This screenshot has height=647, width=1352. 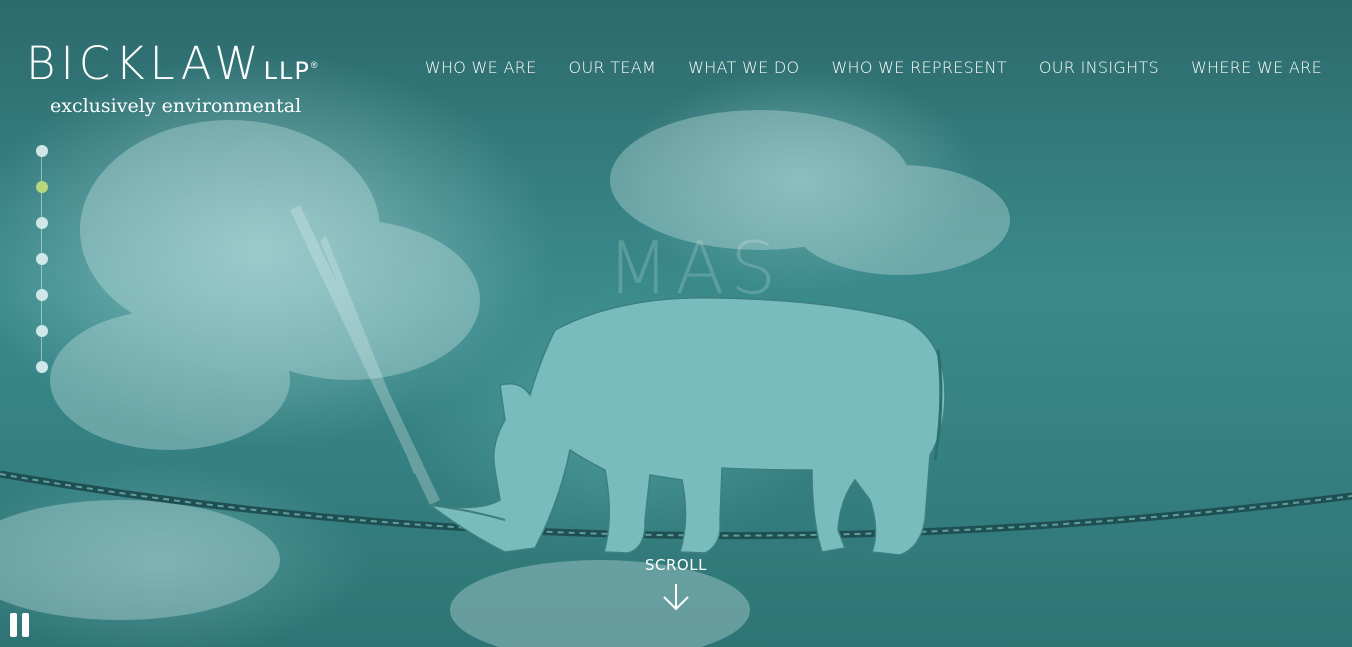 What do you see at coordinates (918, 67) in the screenshot?
I see `nav-who-we-represent: WHO WE REPRESENT` at bounding box center [918, 67].